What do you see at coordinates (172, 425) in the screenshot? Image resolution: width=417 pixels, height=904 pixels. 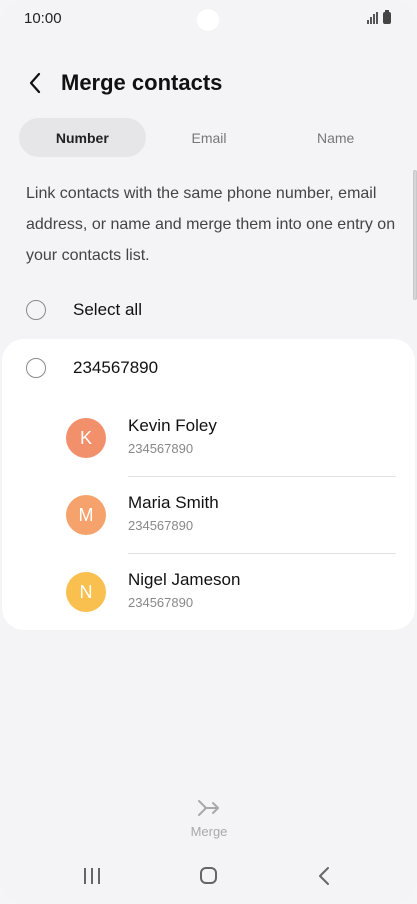 I see `contact-name: Kevin Foley` at bounding box center [172, 425].